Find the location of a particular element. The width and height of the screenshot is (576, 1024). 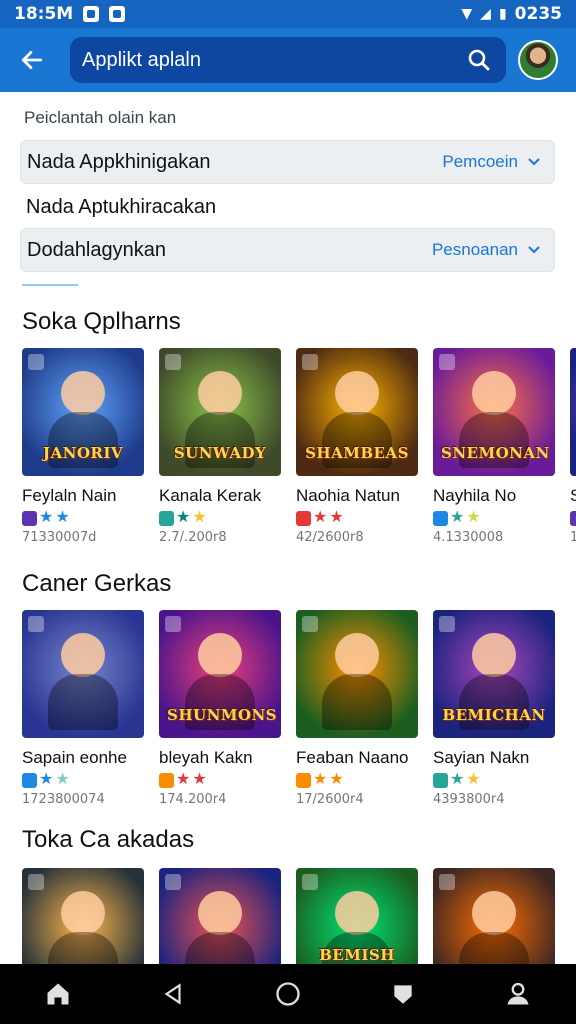

game-logo-text: JANORIV is located at coordinates (83, 453).